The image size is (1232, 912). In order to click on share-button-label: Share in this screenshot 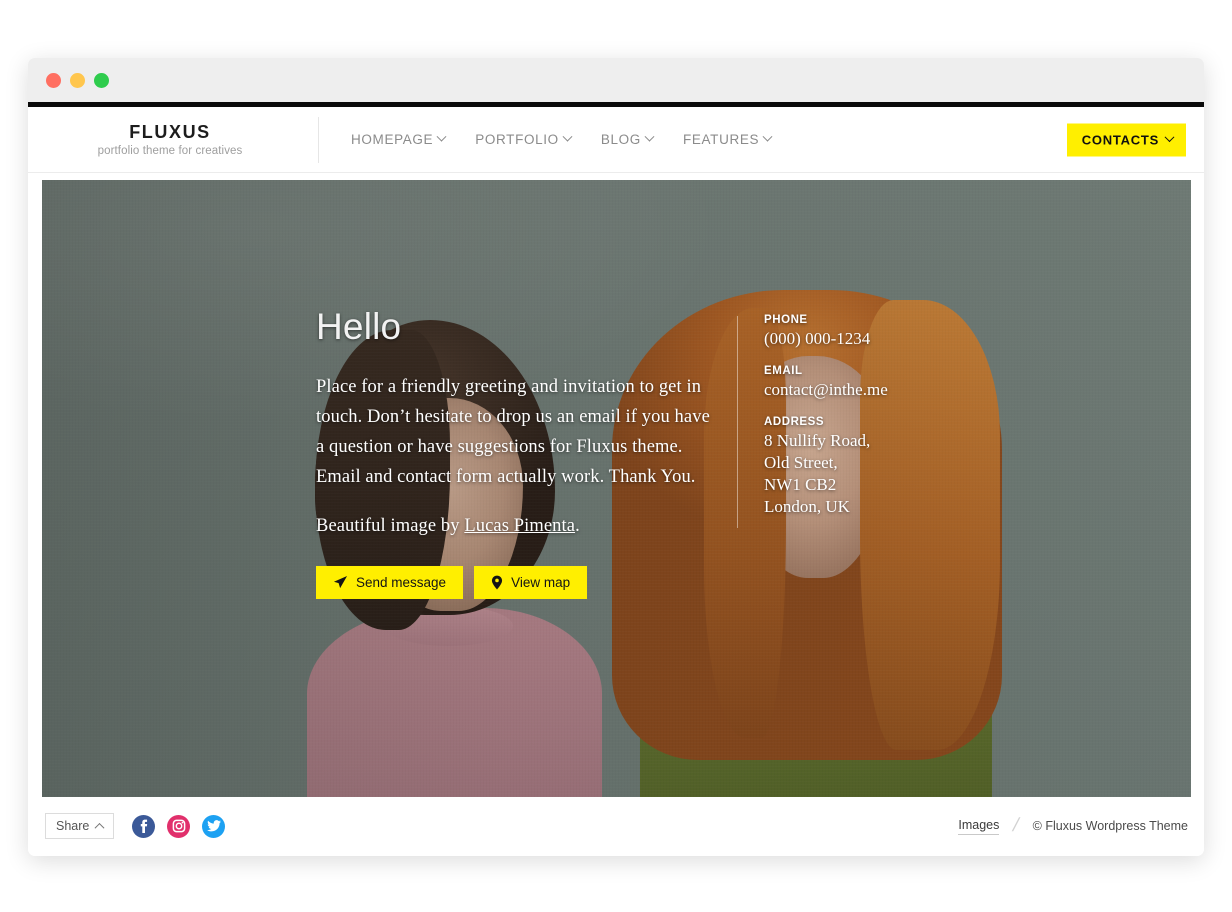, I will do `click(73, 826)`.